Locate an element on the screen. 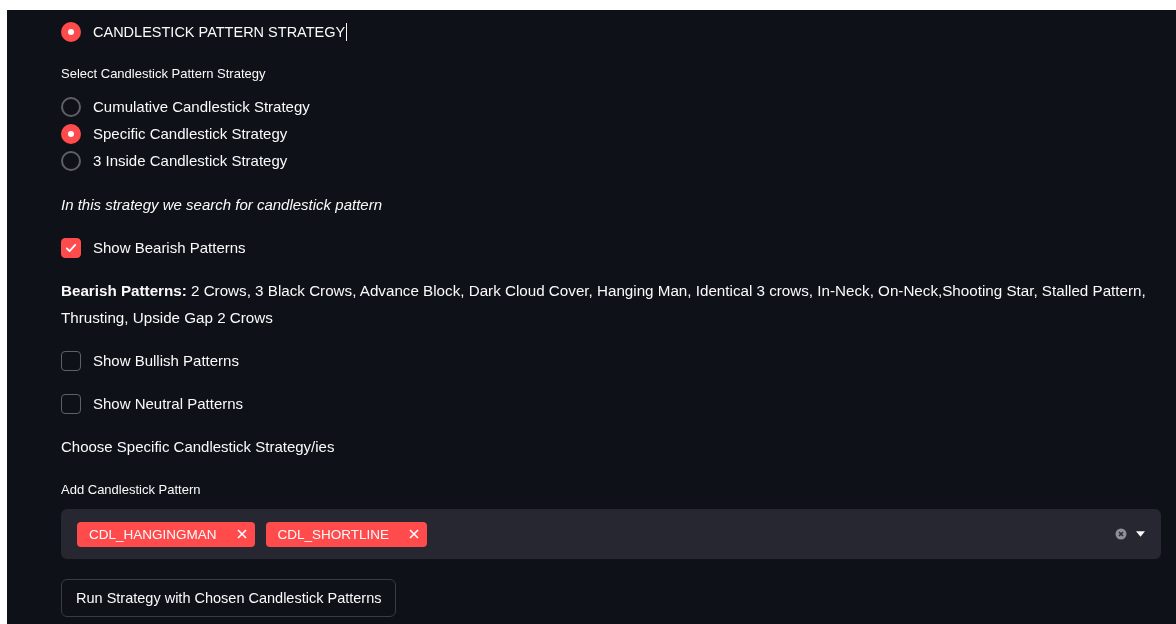  caret-icon is located at coordinates (1140, 534).